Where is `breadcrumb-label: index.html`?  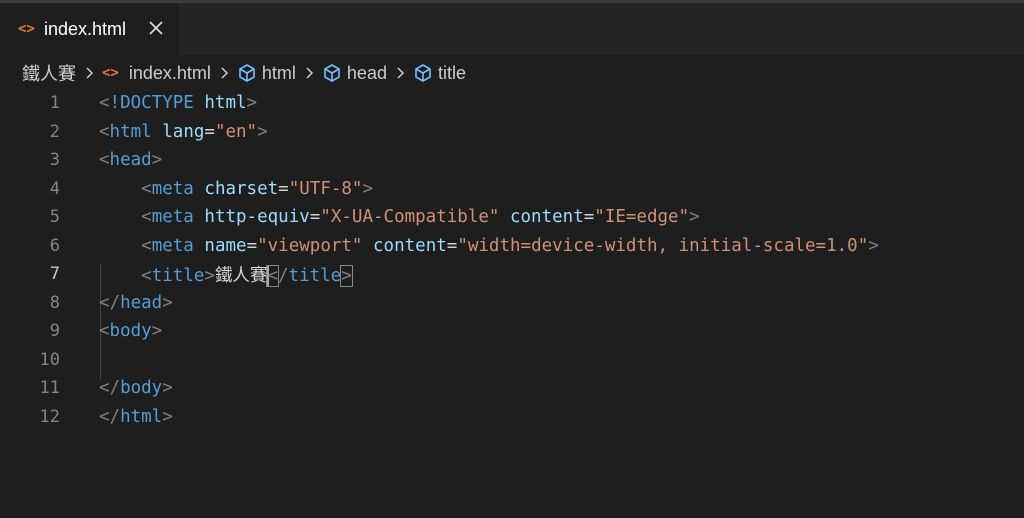 breadcrumb-label: index.html is located at coordinates (169, 72).